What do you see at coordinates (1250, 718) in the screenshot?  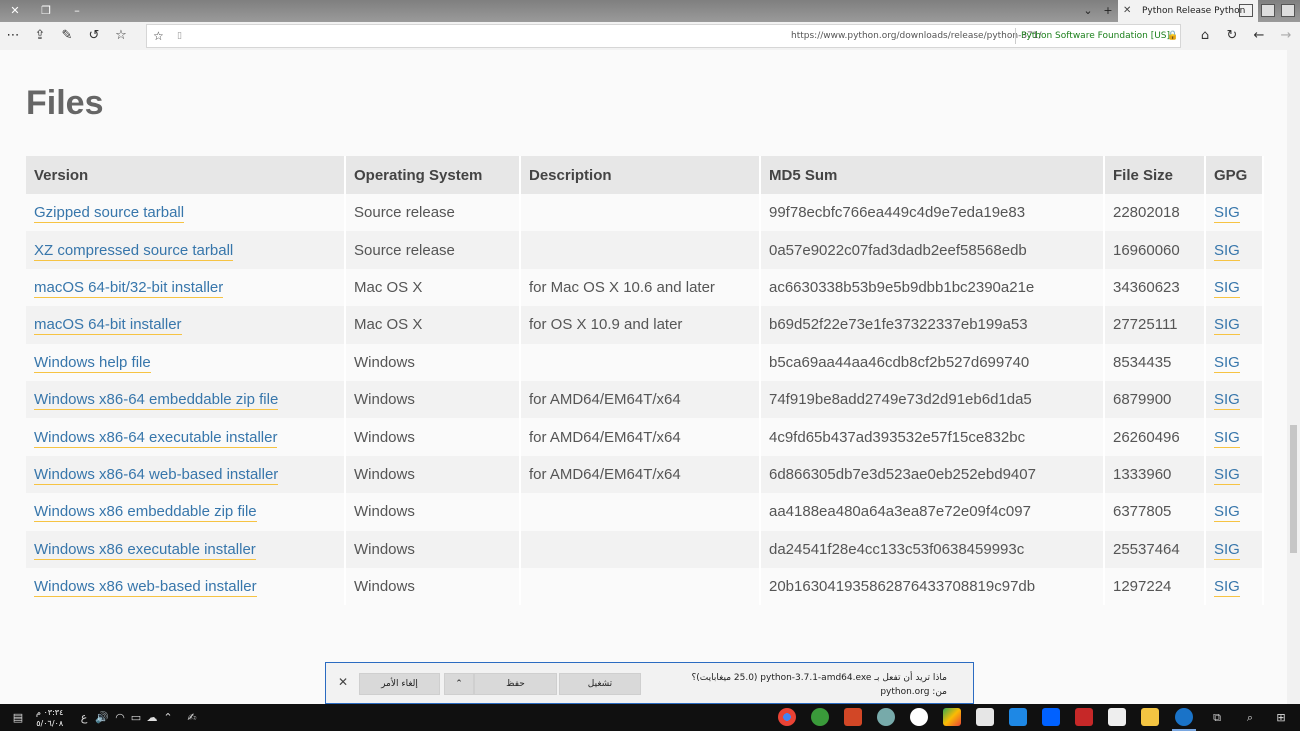 I see `search-icon: ⌕` at bounding box center [1250, 718].